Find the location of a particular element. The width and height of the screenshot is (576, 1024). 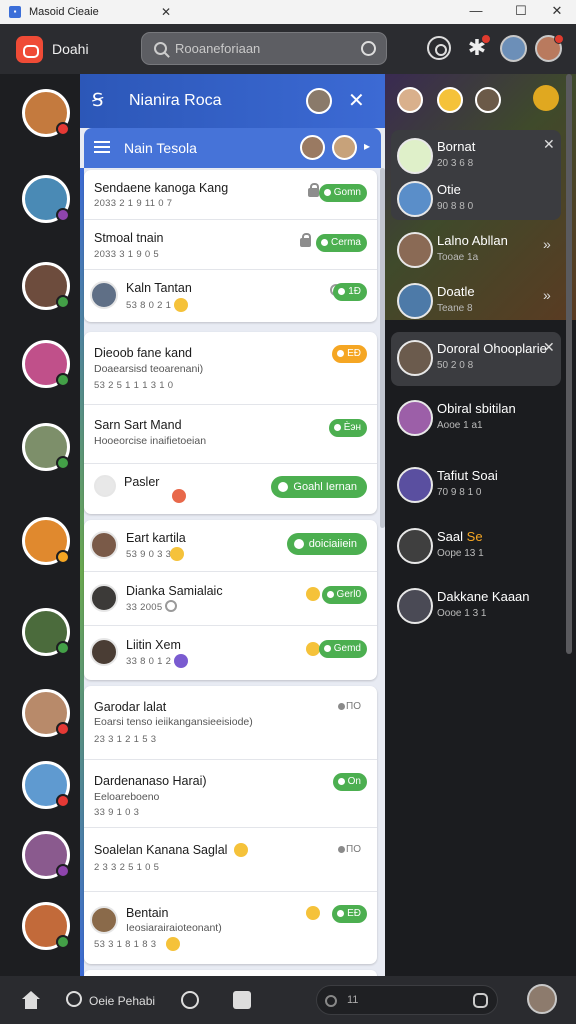

chat-time: 23 3 1 2 1 5 3 is located at coordinates (125, 739).